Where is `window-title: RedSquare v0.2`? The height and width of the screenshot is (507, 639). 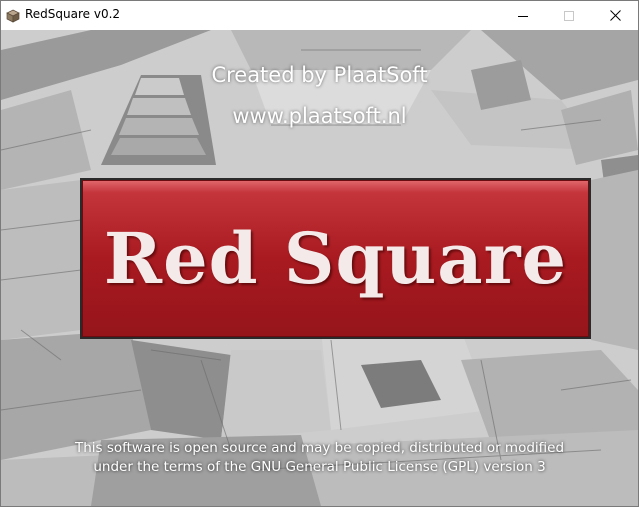
window-title: RedSquare v0.2 is located at coordinates (73, 14).